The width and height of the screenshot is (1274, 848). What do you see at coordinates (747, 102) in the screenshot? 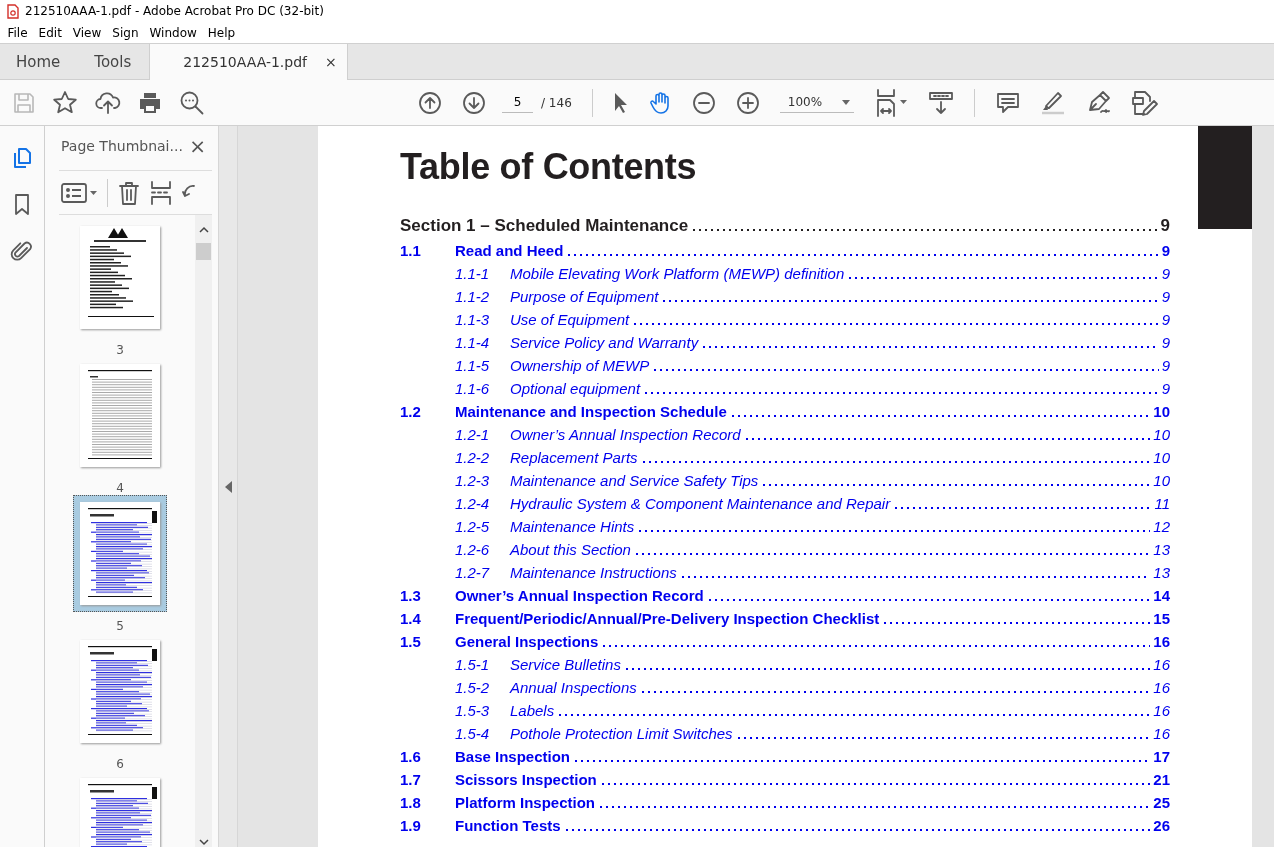
I see `zoom-in-icon` at bounding box center [747, 102].